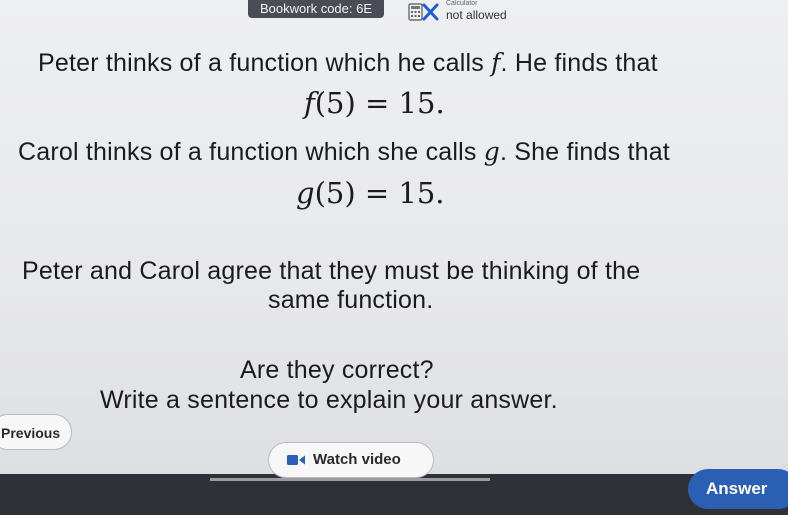 This screenshot has height=515, width=788. What do you see at coordinates (476, 15) in the screenshot?
I see `calculator-status: not allowed` at bounding box center [476, 15].